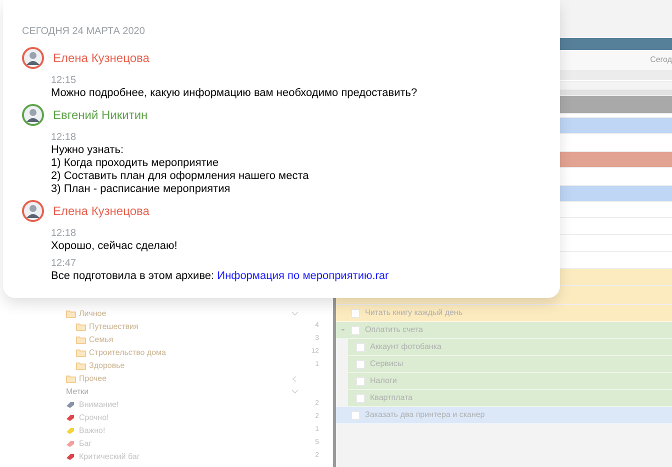  Describe the element at coordinates (383, 381) in the screenshot. I see `task-title: Налоги` at that location.